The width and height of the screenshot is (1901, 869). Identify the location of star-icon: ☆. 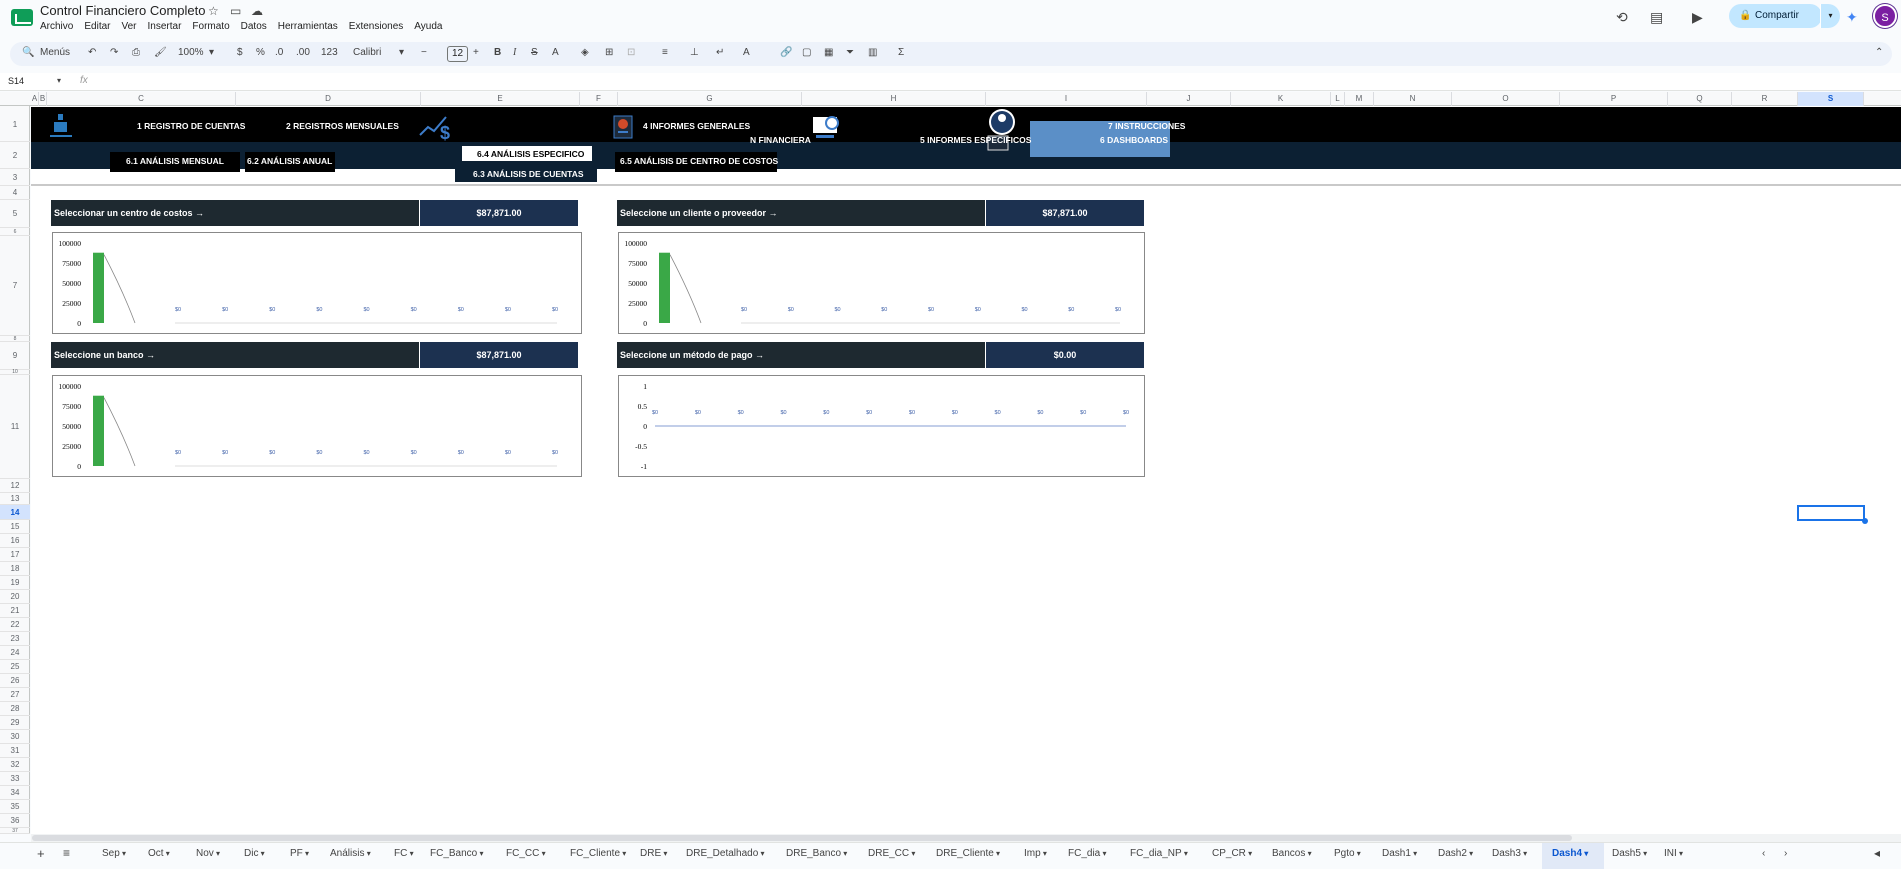
(213, 11).